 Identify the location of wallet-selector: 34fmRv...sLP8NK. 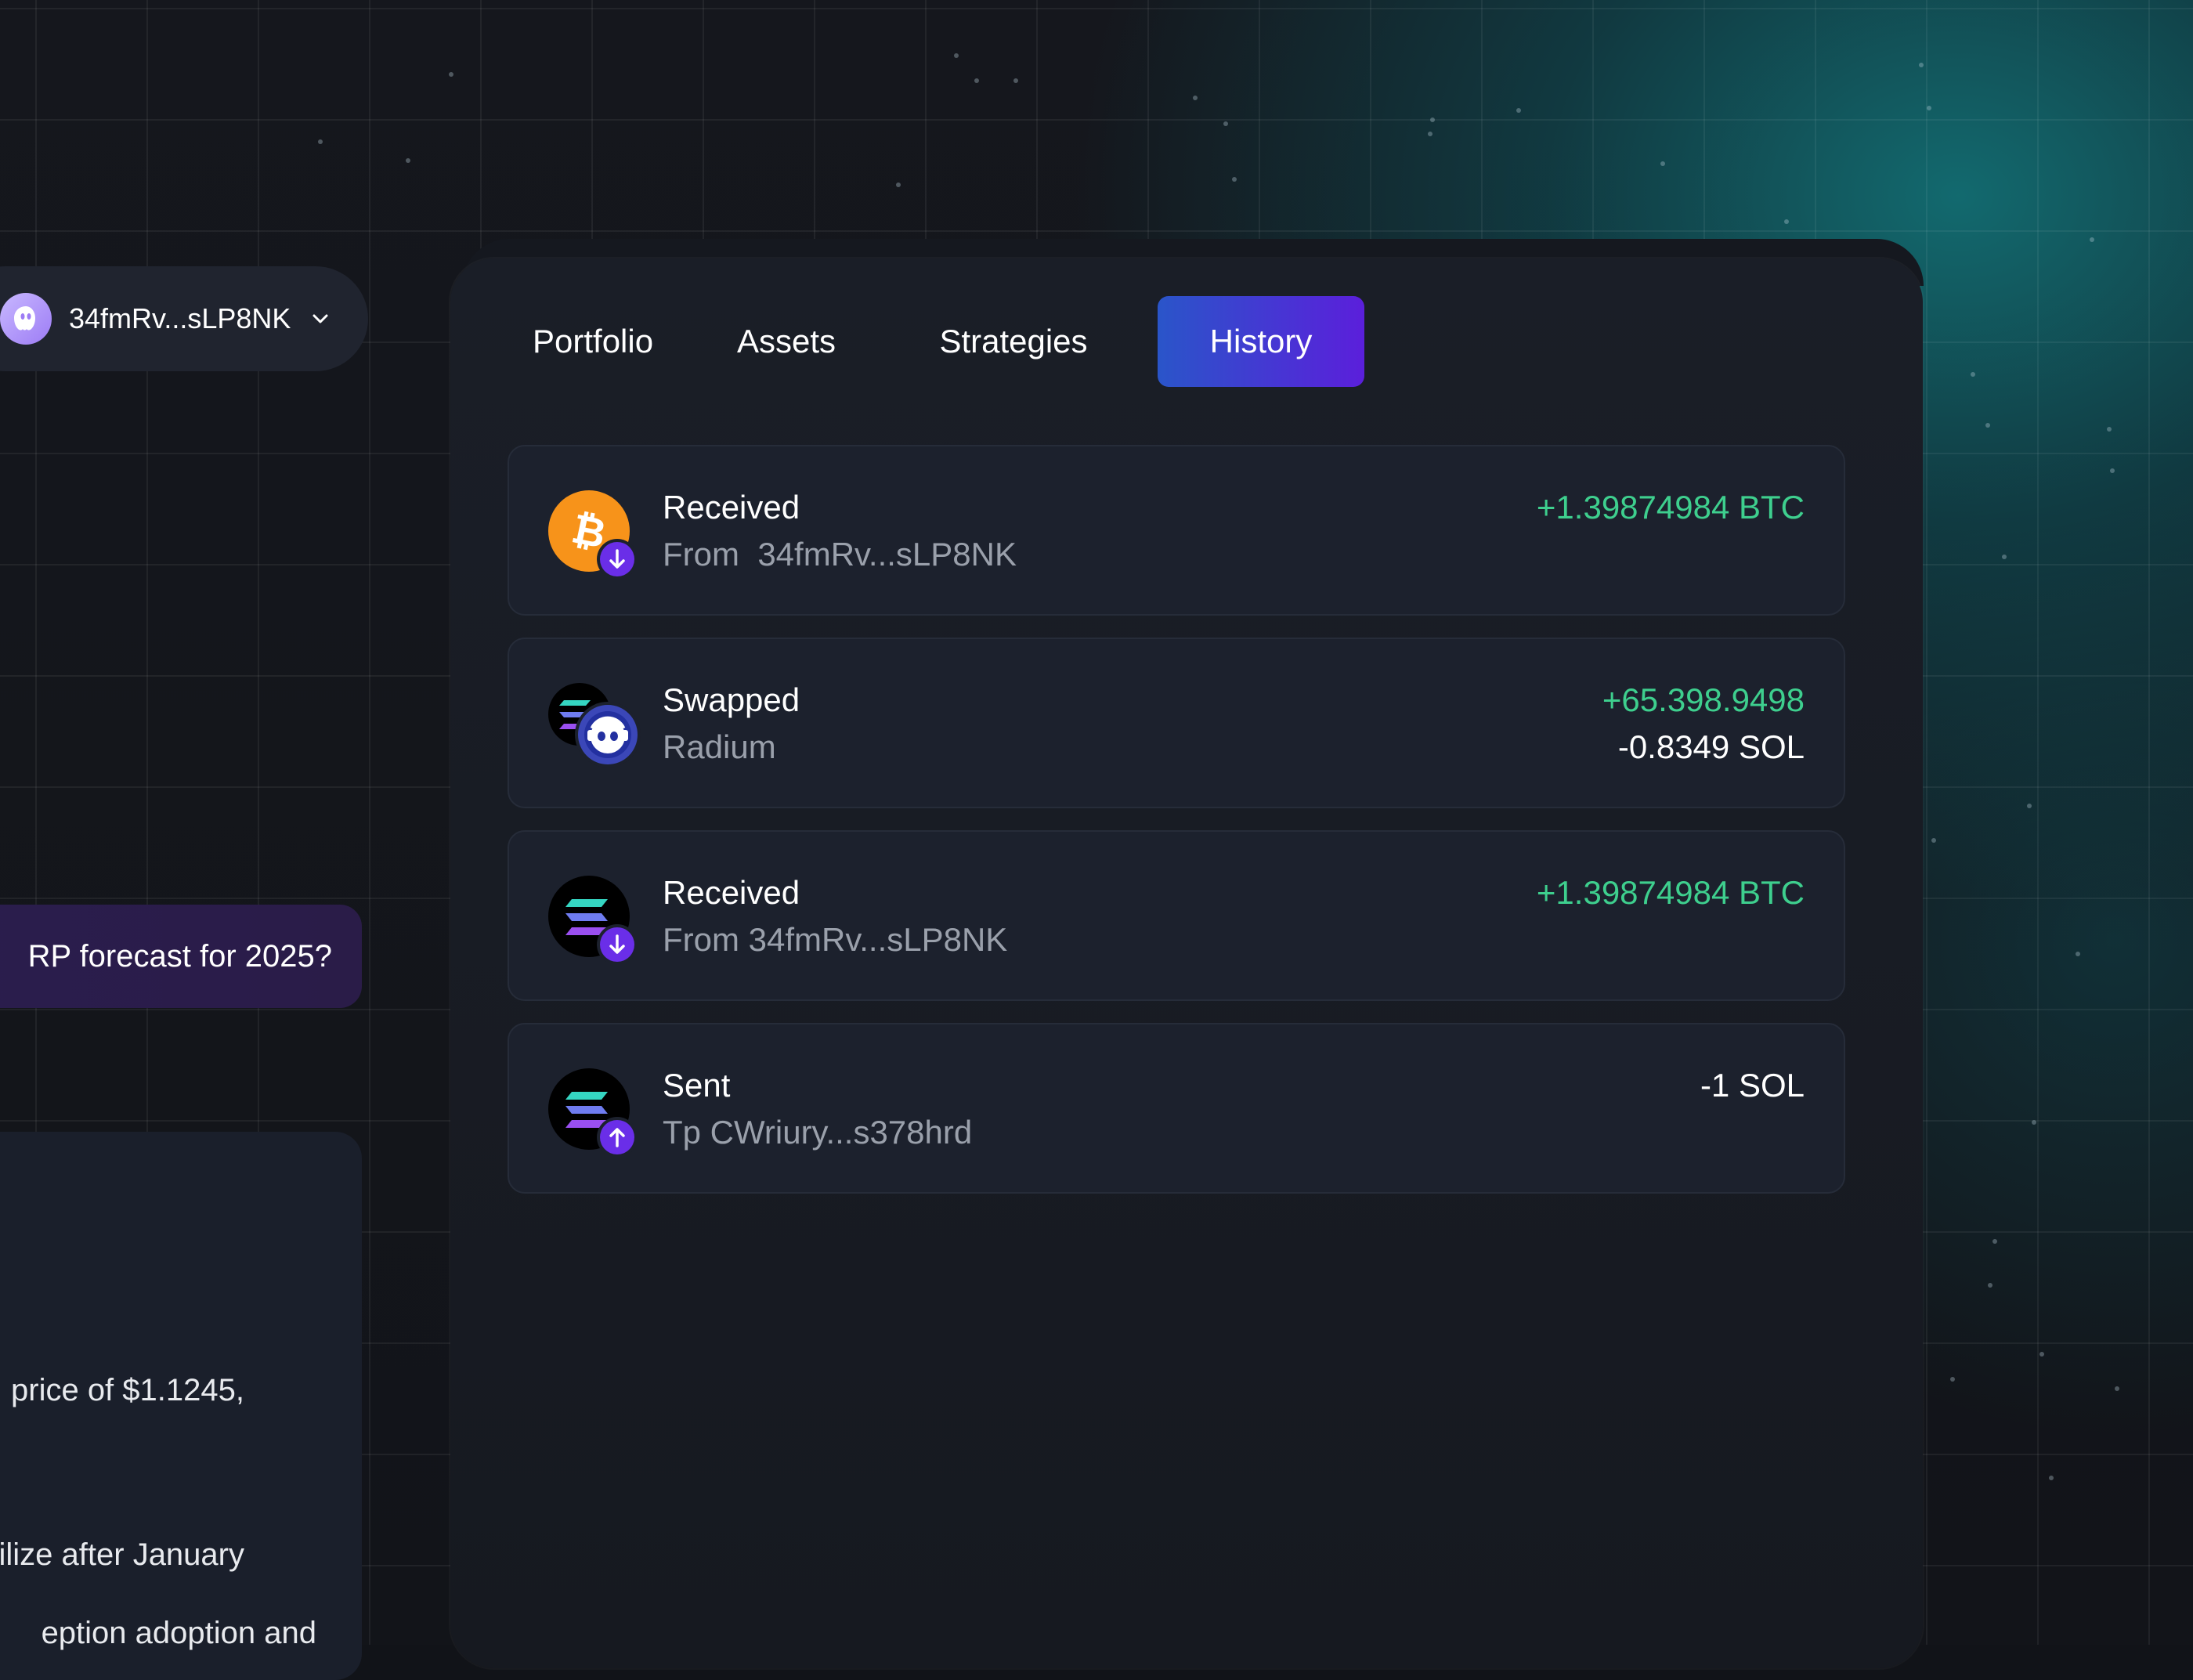
(184, 318).